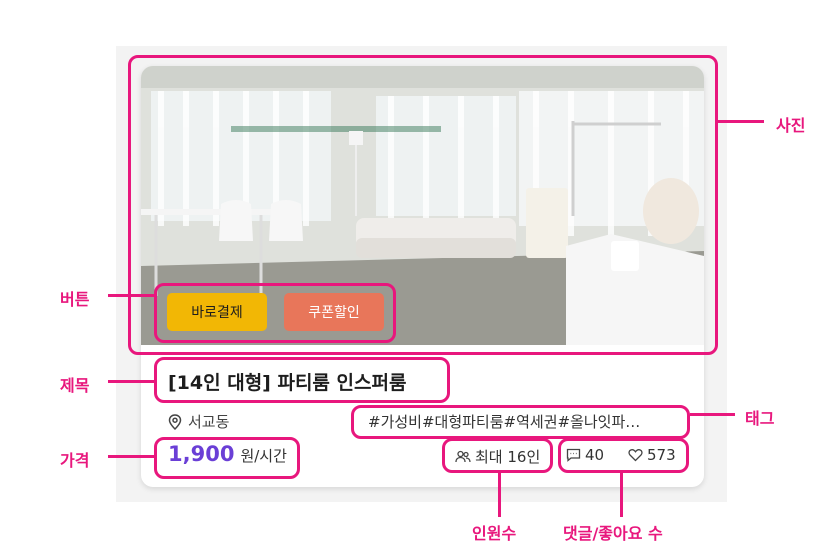 The image size is (839, 551). Describe the element at coordinates (760, 418) in the screenshot. I see `tags-annotation: 태그` at that location.